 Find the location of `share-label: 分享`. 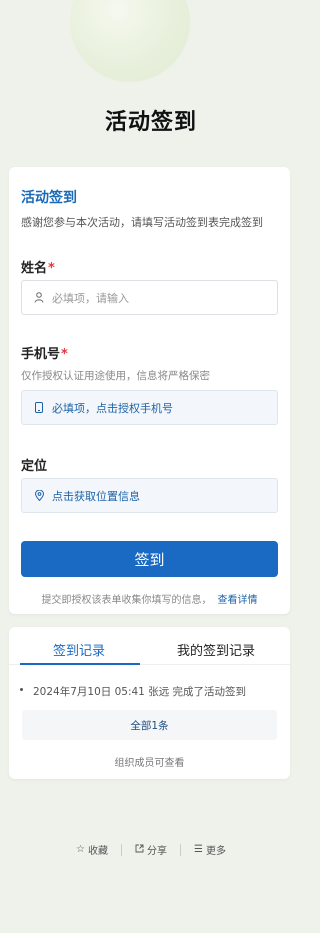

share-label: 分享 is located at coordinates (157, 851).